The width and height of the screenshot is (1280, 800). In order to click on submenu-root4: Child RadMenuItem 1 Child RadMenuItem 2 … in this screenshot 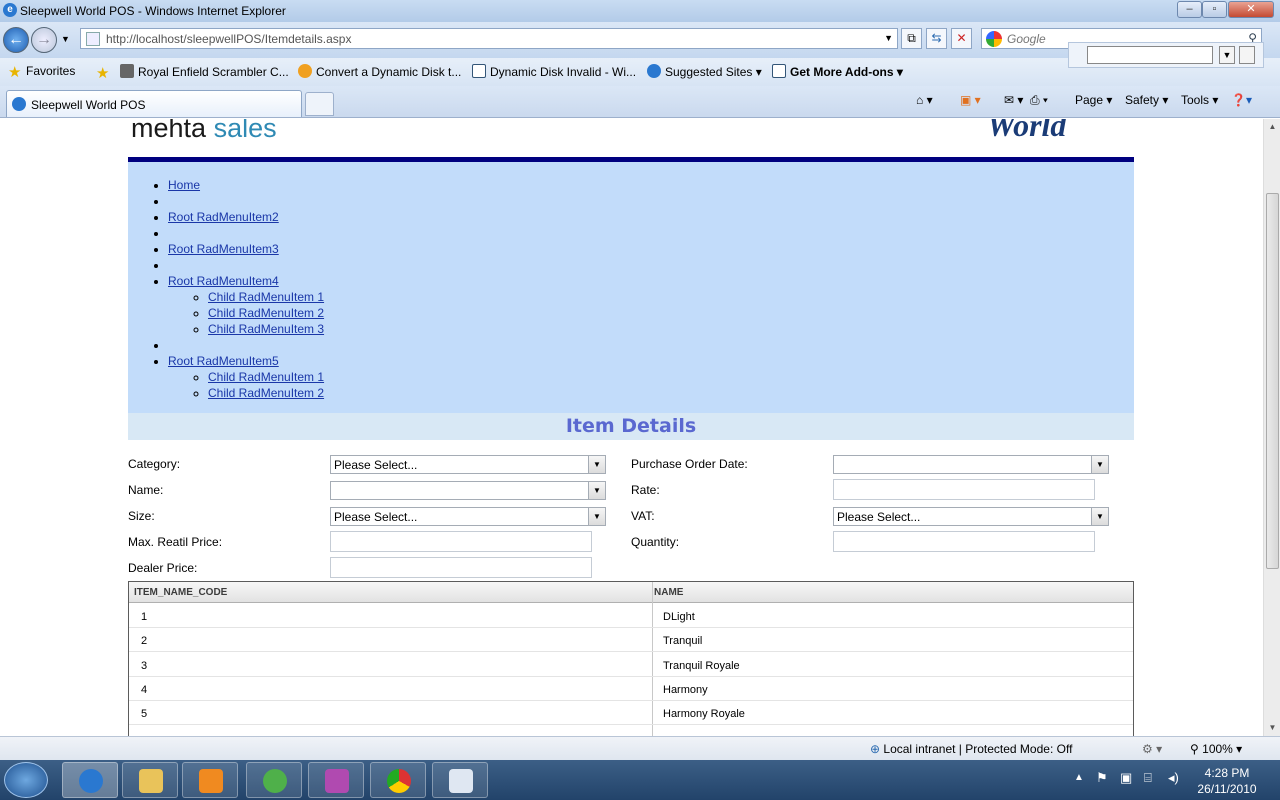, I will do `click(266, 313)`.